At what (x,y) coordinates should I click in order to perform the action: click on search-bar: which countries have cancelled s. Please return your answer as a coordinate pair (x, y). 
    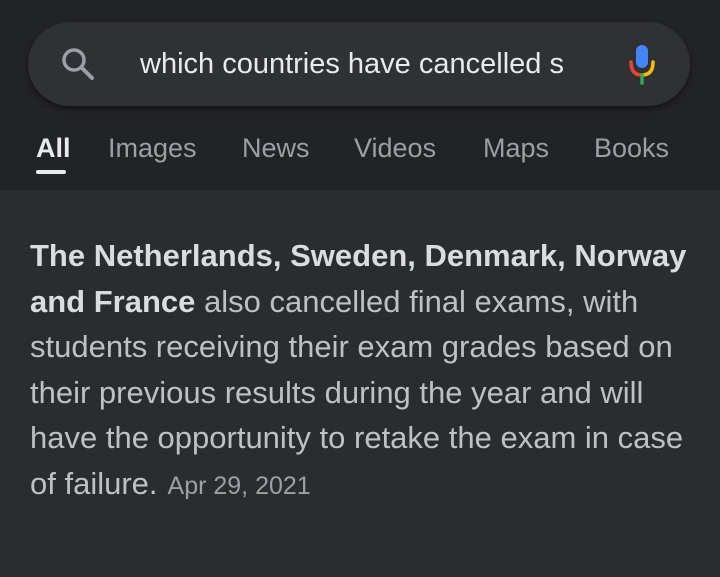
    Looking at the image, I should click on (359, 64).